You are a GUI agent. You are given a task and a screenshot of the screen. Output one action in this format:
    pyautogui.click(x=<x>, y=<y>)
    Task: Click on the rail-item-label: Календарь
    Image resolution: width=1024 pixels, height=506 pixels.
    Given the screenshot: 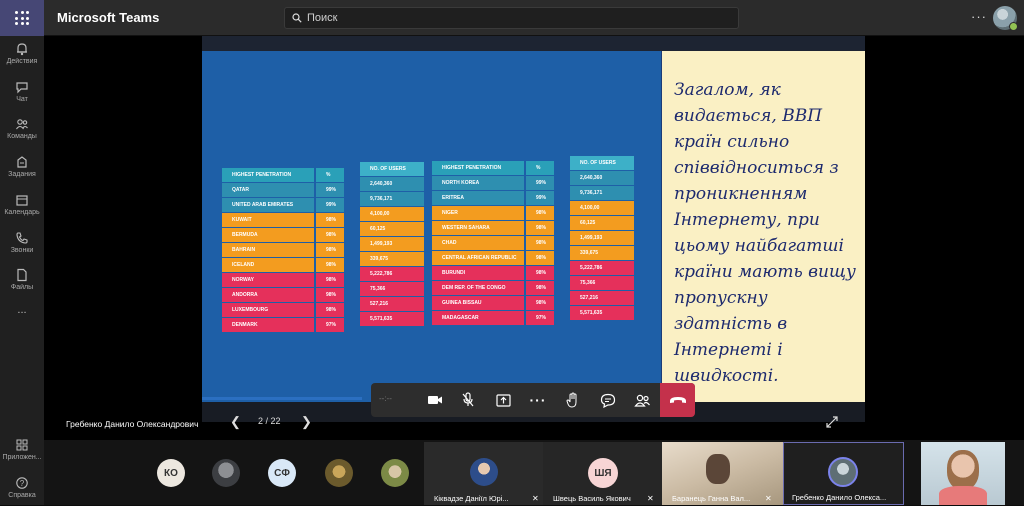 What is the action you would take?
    pyautogui.click(x=22, y=212)
    